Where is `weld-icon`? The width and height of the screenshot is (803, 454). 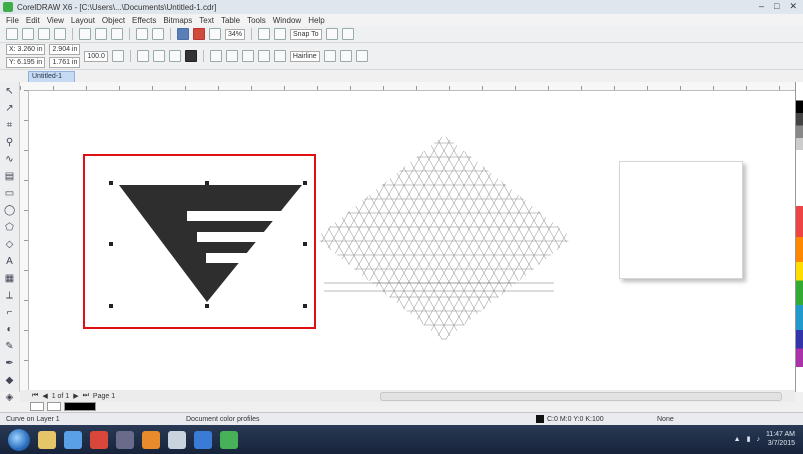 weld-icon is located at coordinates (247, 56).